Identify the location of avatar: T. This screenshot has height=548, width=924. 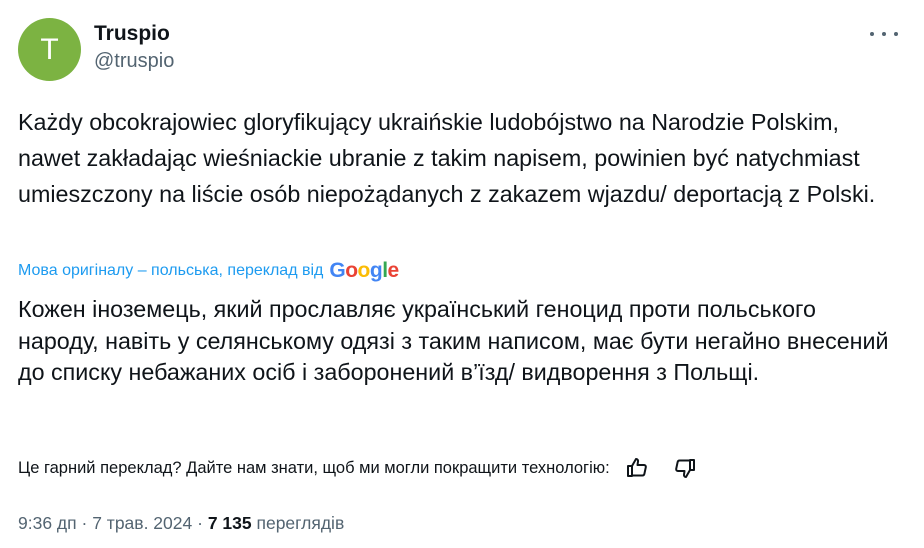
(49, 49).